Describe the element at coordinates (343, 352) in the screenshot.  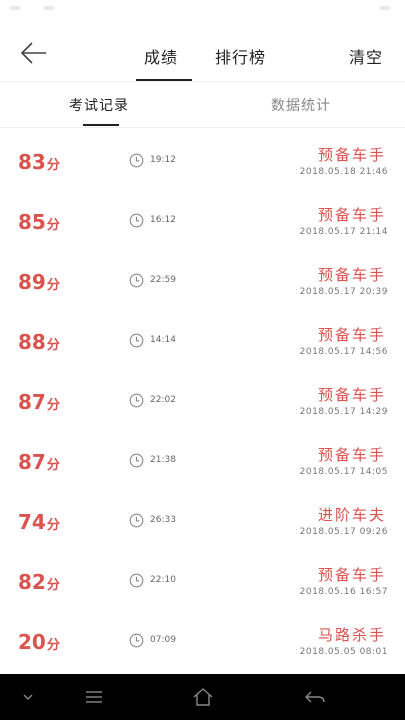
I see `exam-datetime: 2018.05.17 14:56` at that location.